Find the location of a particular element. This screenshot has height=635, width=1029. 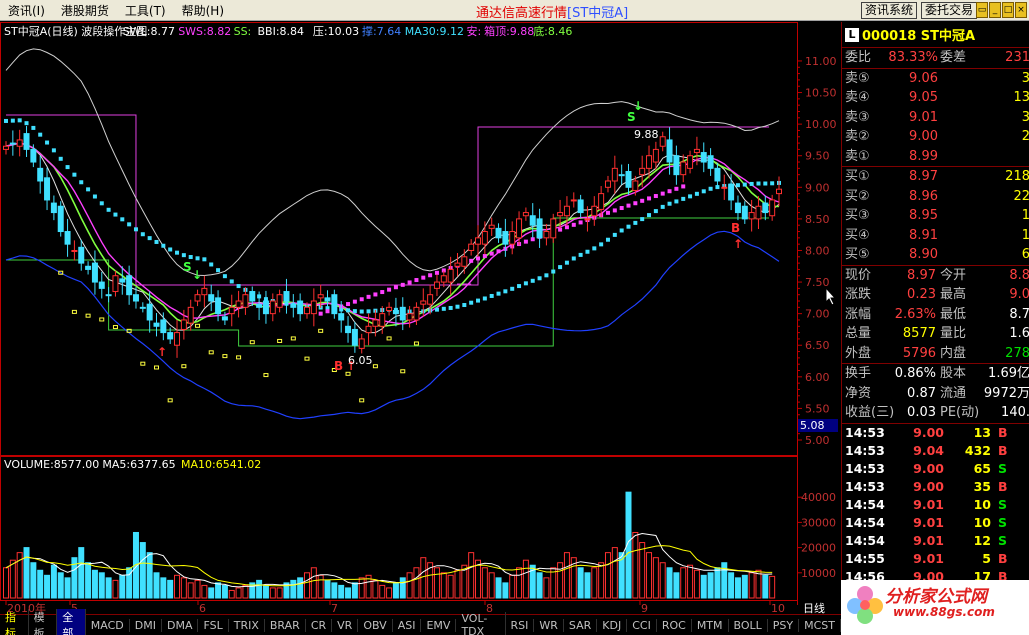

indicator-tab-vol-tdx: VOL-TDX is located at coordinates (481, 623).